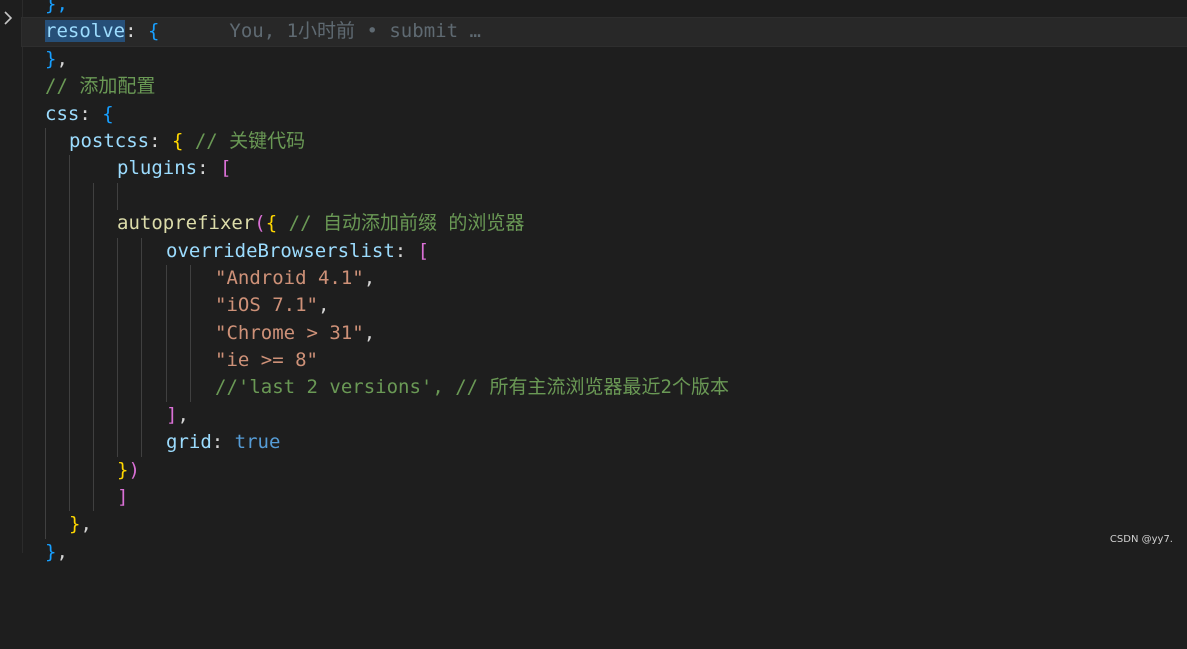 The width and height of the screenshot is (1187, 649). Describe the element at coordinates (109, 140) in the screenshot. I see `code-token: postcss` at that location.